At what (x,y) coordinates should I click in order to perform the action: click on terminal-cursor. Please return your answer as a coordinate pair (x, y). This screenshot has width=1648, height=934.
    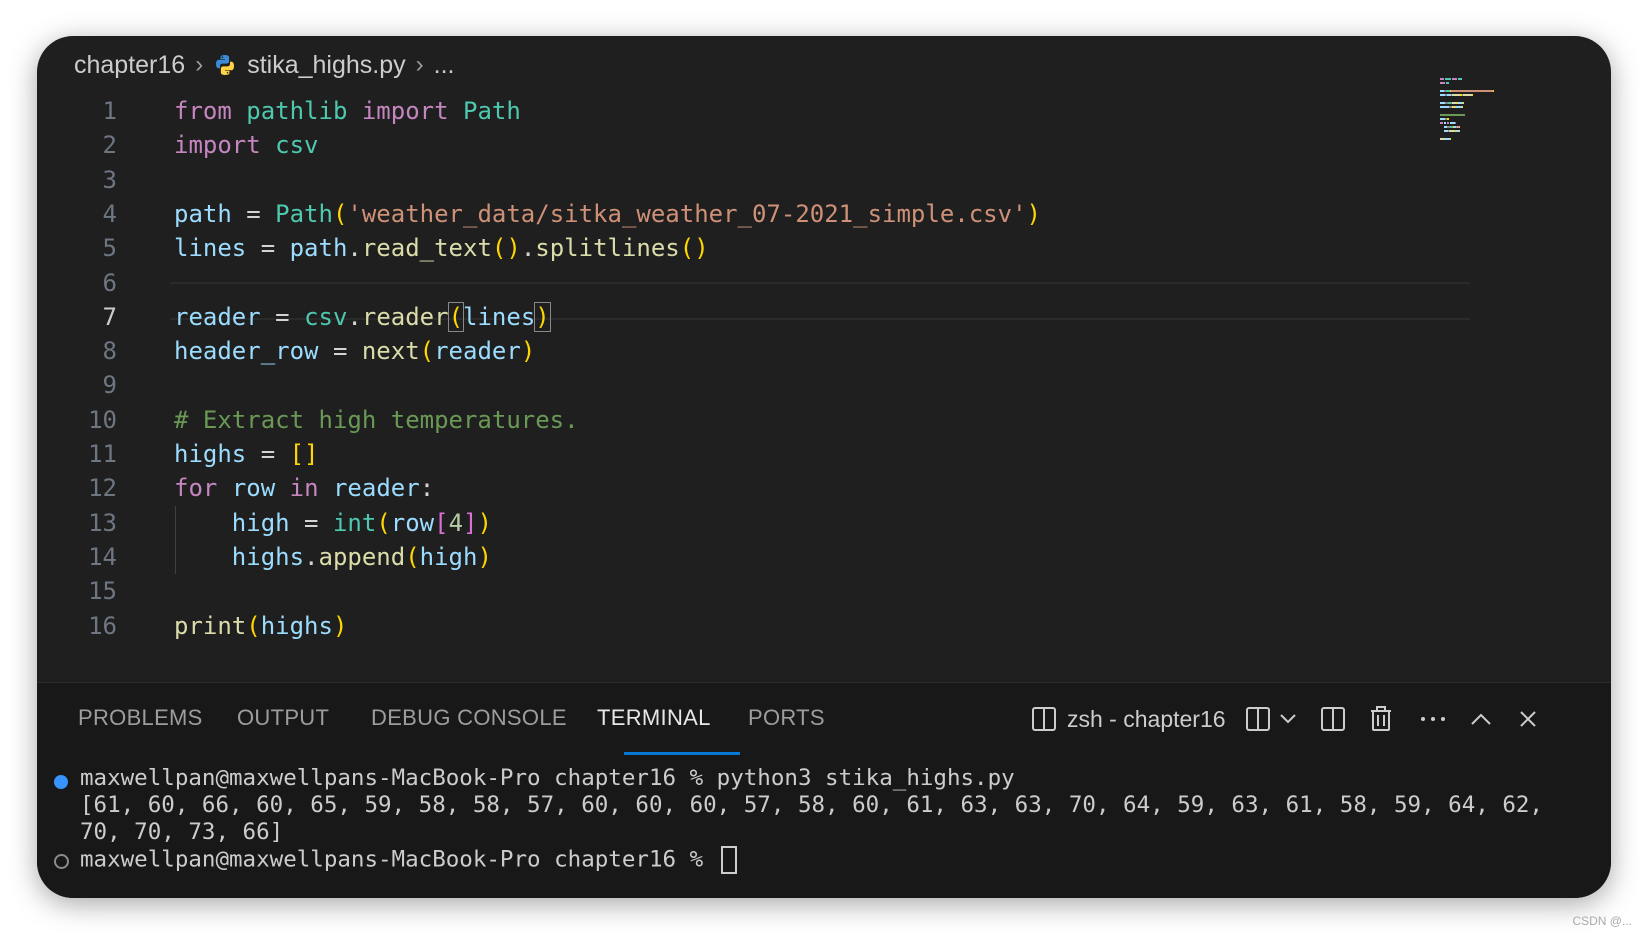
    Looking at the image, I should click on (728, 860).